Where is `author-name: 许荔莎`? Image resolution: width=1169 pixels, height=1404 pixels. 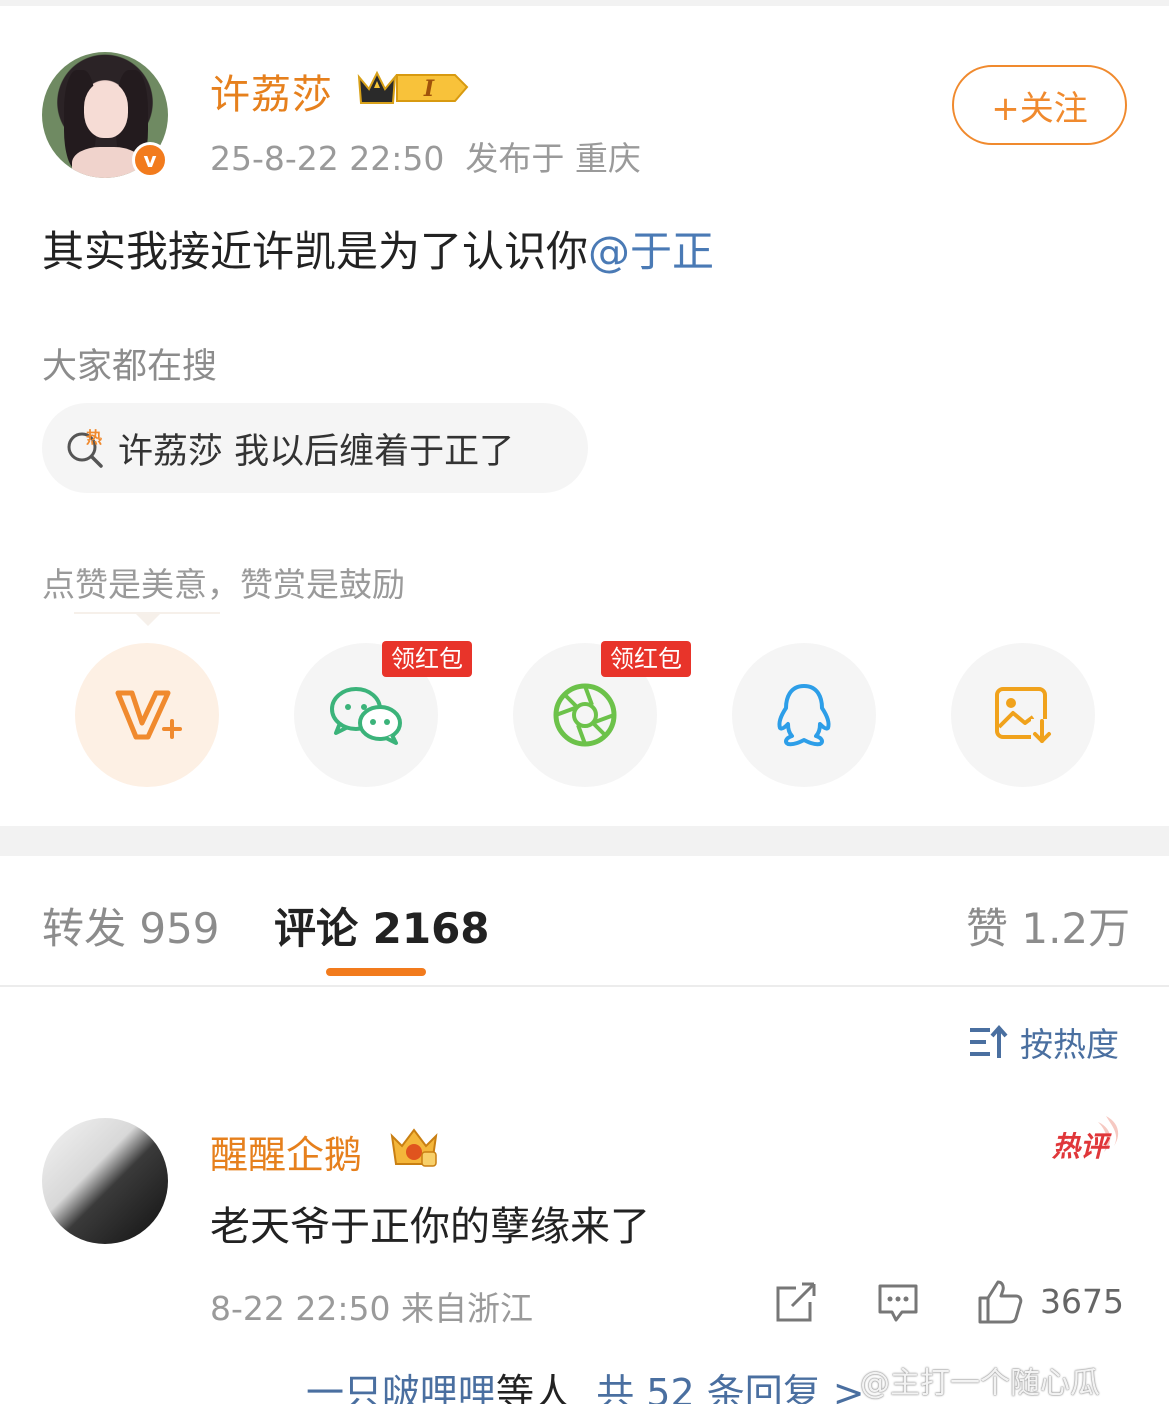 author-name: 许荔莎 is located at coordinates (271, 91).